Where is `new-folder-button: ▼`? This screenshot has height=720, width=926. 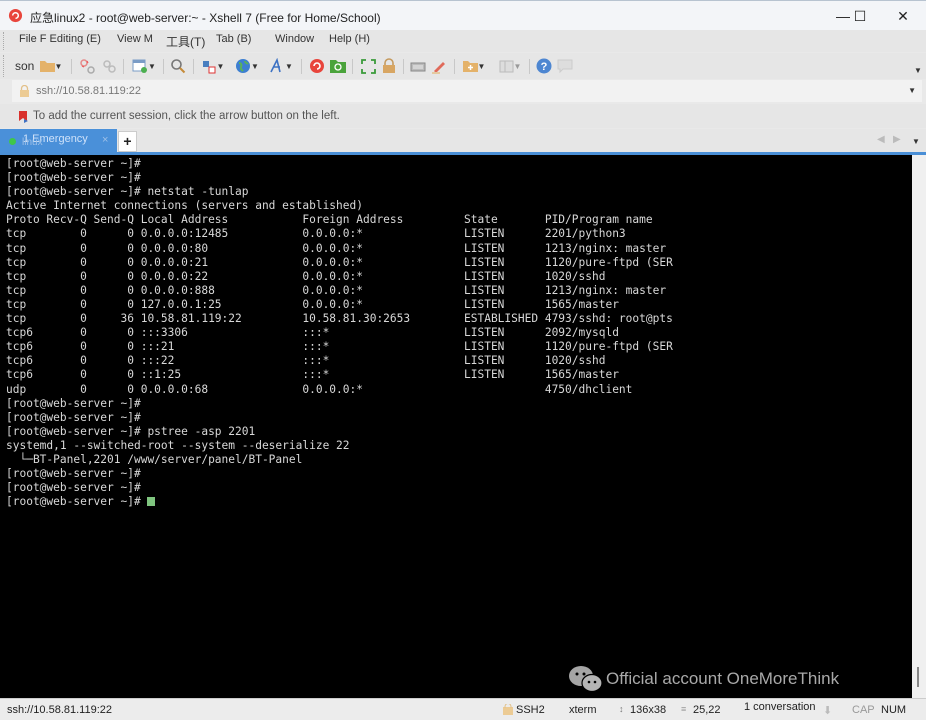 new-folder-button: ▼ is located at coordinates (474, 66).